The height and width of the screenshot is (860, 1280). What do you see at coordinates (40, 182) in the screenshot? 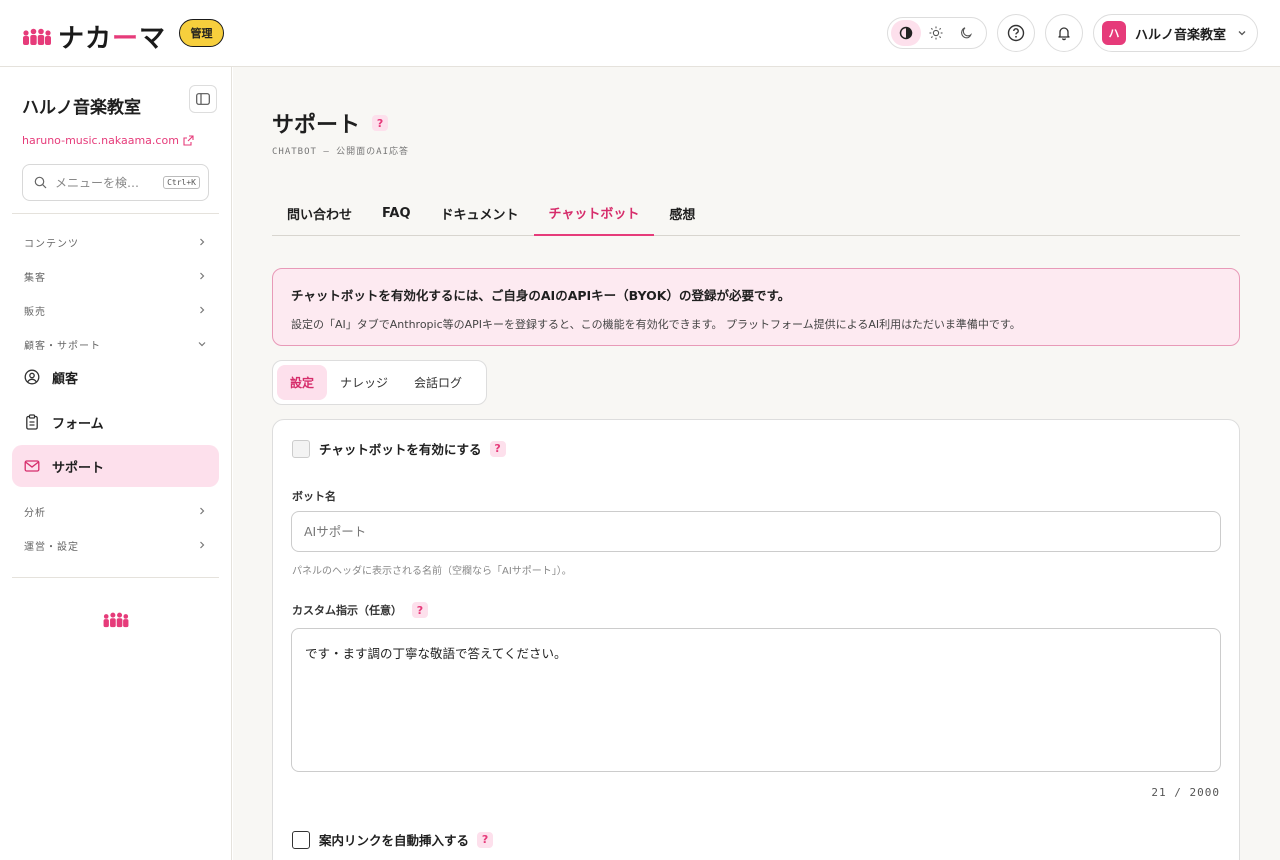
I see `search-icon` at bounding box center [40, 182].